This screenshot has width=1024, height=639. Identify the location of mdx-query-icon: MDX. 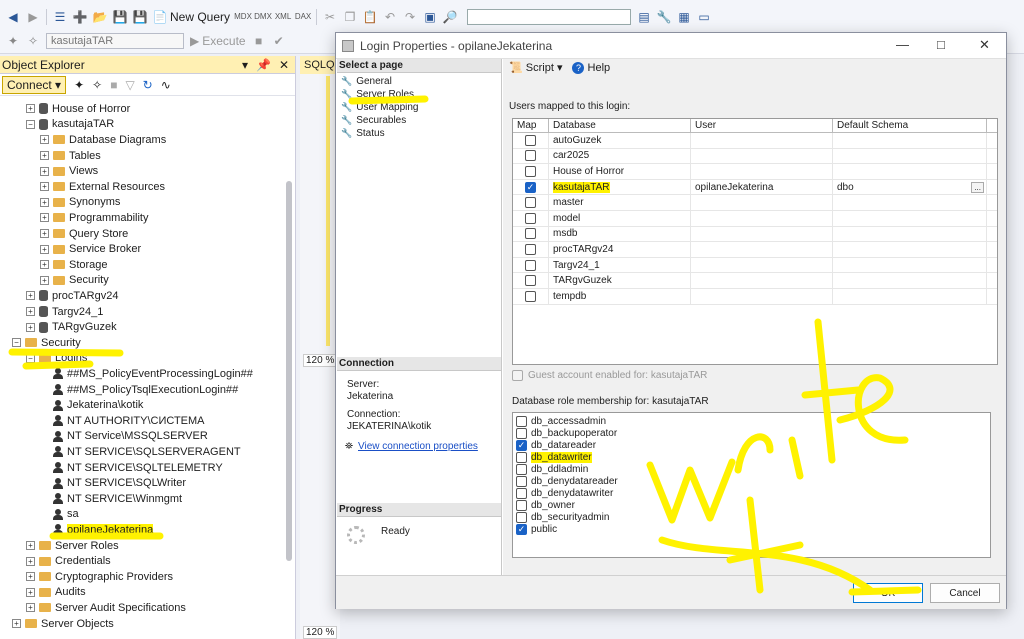
(243, 17).